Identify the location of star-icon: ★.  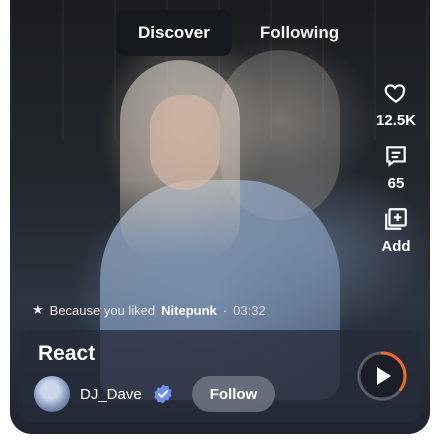
(38, 309).